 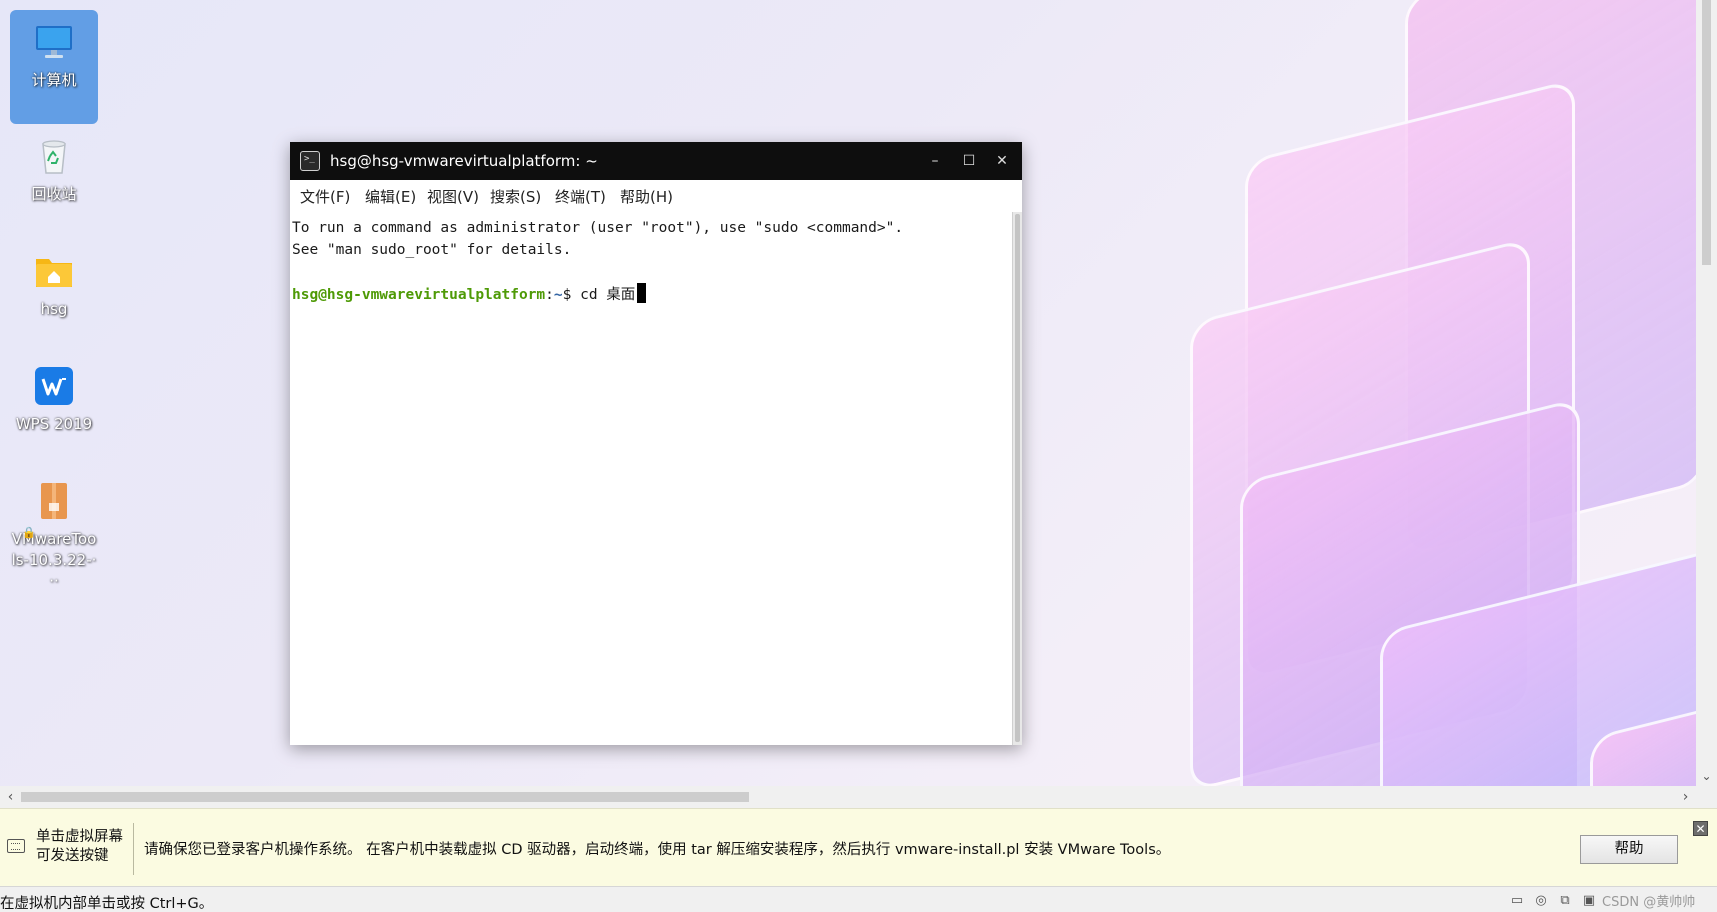 What do you see at coordinates (54, 156) in the screenshot?
I see `recycle-bin-icon` at bounding box center [54, 156].